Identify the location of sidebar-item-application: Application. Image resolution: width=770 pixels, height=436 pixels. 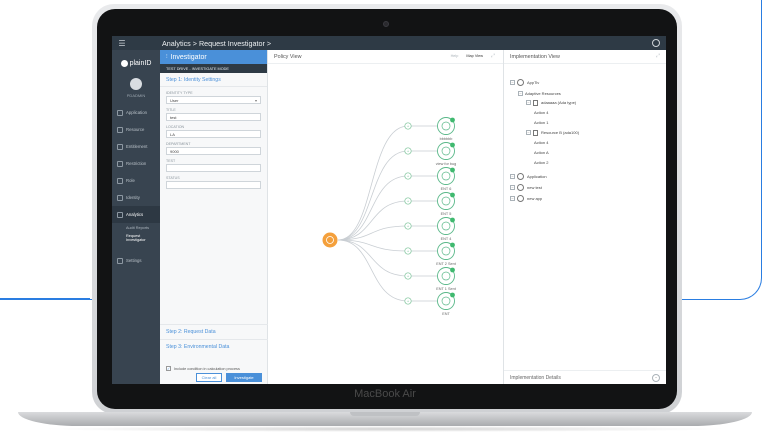
(136, 112).